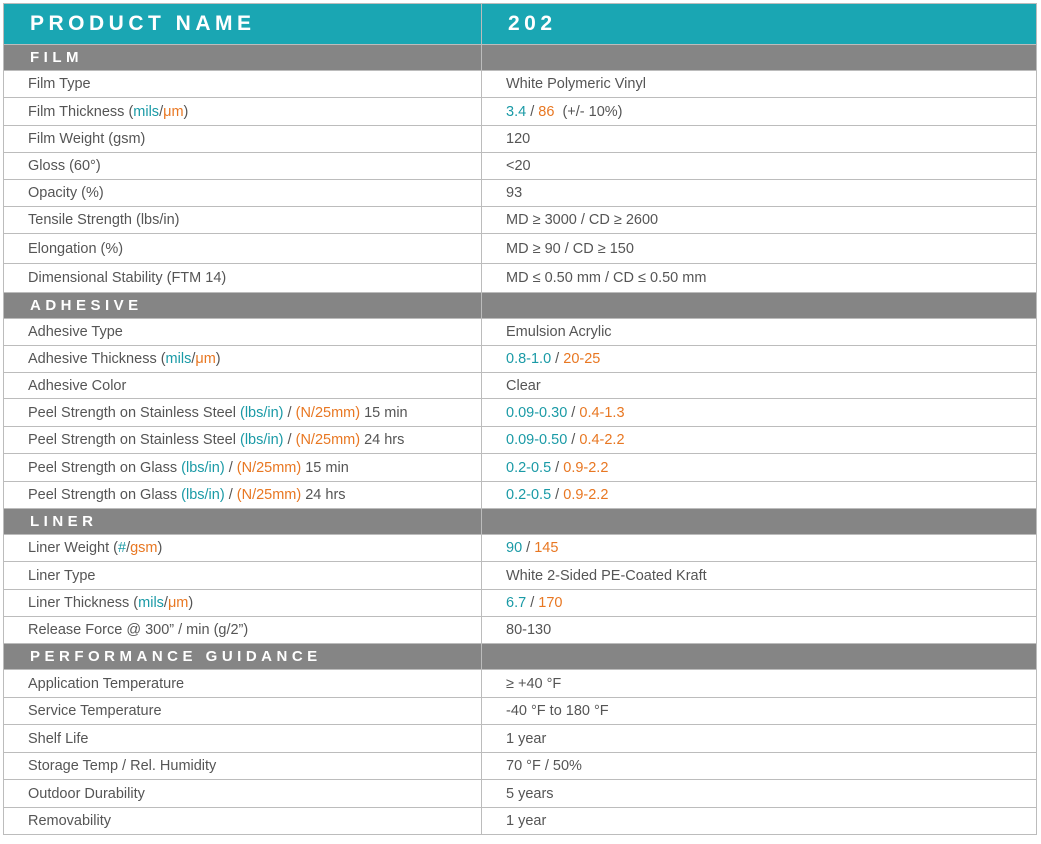  Describe the element at coordinates (606, 278) in the screenshot. I see `plain-text: MD ≤ 0.50 mm / CD ≤ 0.50 mm` at that location.